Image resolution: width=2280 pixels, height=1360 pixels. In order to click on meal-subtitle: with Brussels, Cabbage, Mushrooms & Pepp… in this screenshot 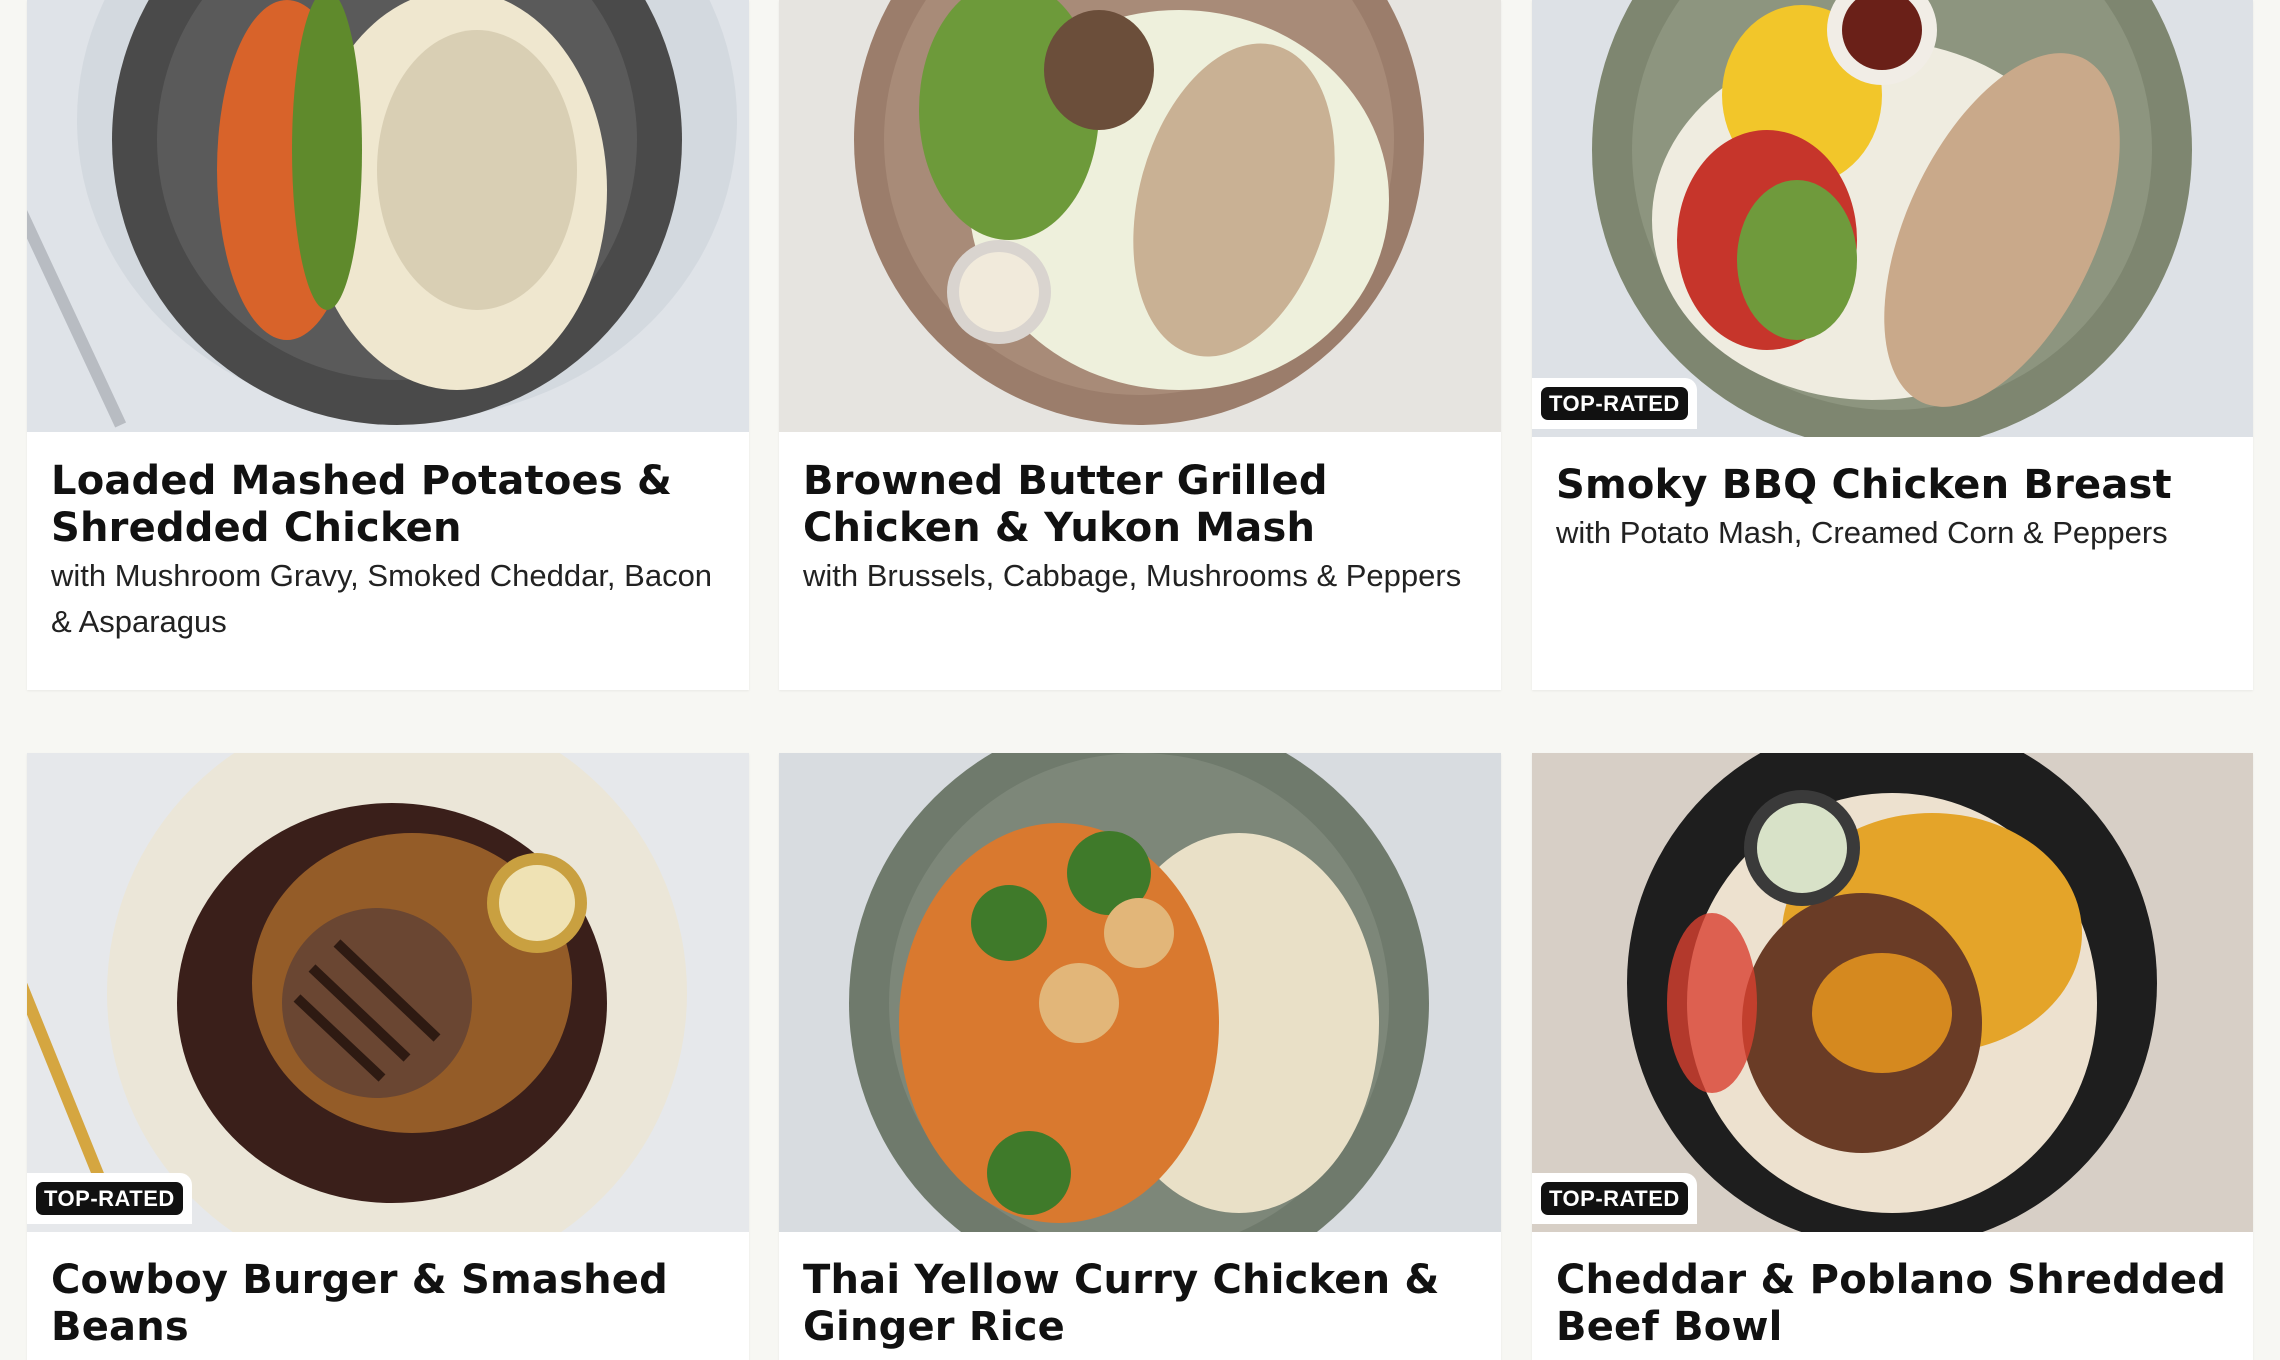, I will do `click(1132, 575)`.